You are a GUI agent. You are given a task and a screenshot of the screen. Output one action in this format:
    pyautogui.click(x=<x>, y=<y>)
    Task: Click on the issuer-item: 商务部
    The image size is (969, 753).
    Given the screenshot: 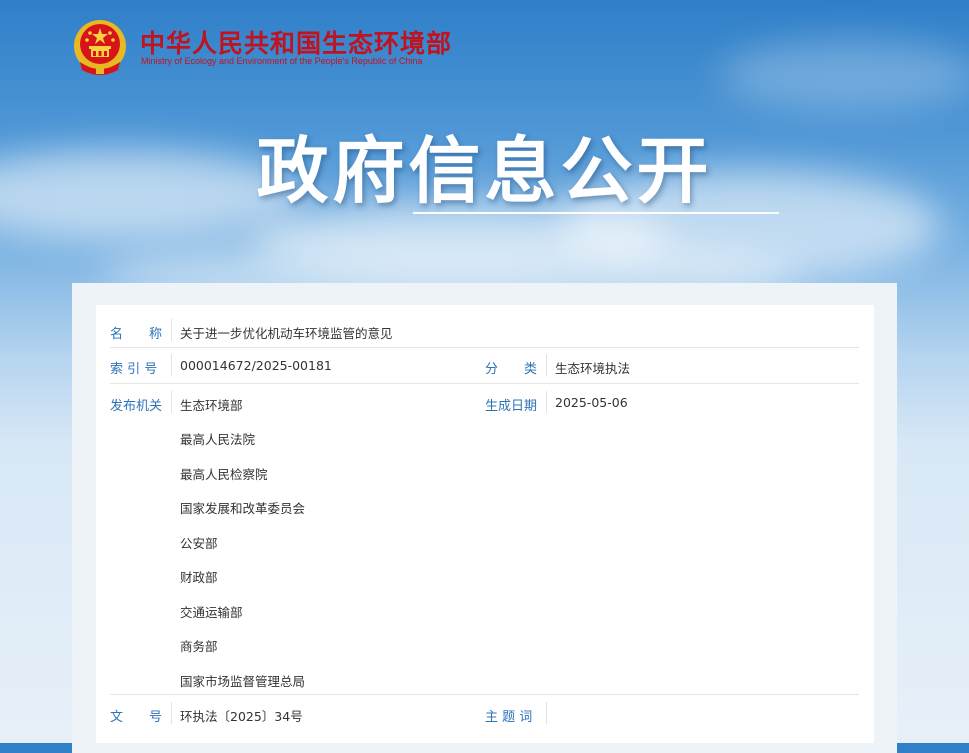 What is the action you would take?
    pyautogui.click(x=199, y=646)
    